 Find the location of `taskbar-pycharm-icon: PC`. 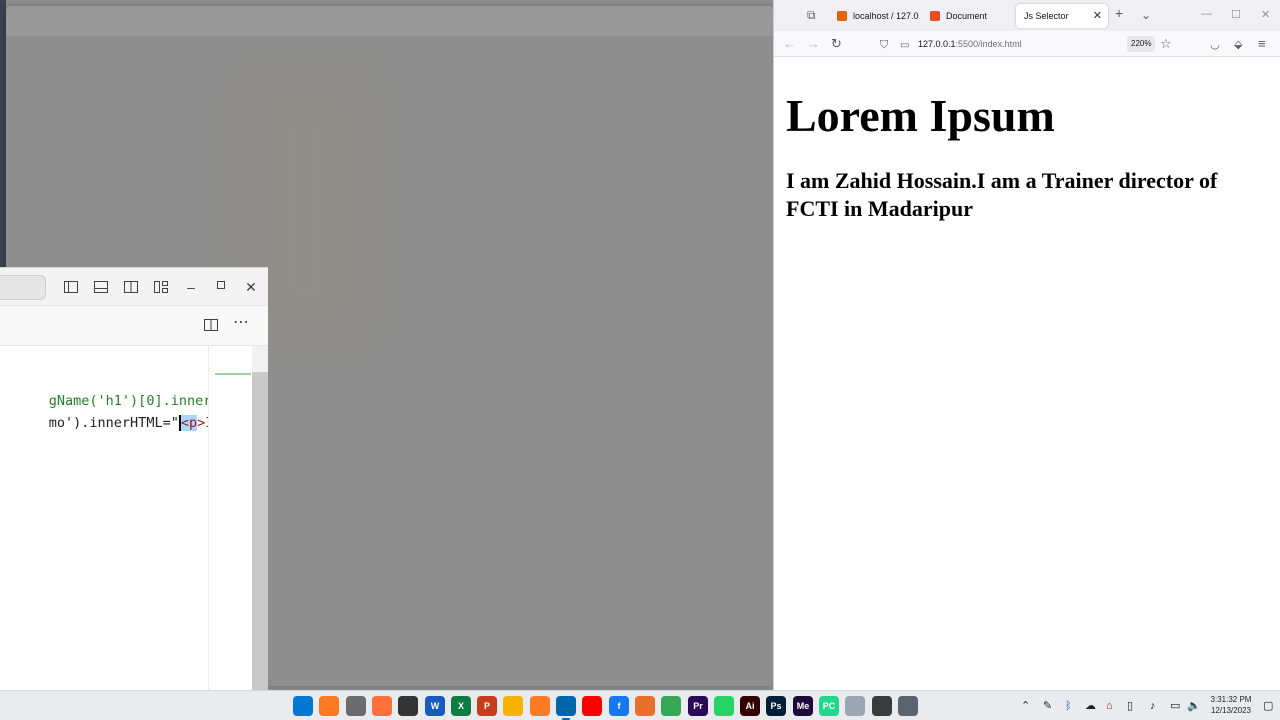

taskbar-pycharm-icon: PC is located at coordinates (829, 706).